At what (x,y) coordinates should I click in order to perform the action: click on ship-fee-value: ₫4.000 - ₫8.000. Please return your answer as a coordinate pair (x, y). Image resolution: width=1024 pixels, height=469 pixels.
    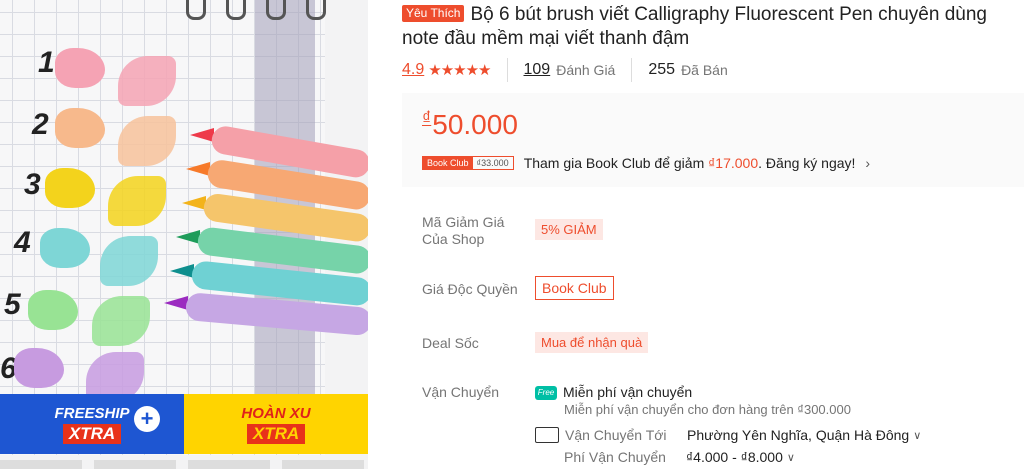
    Looking at the image, I should click on (734, 457).